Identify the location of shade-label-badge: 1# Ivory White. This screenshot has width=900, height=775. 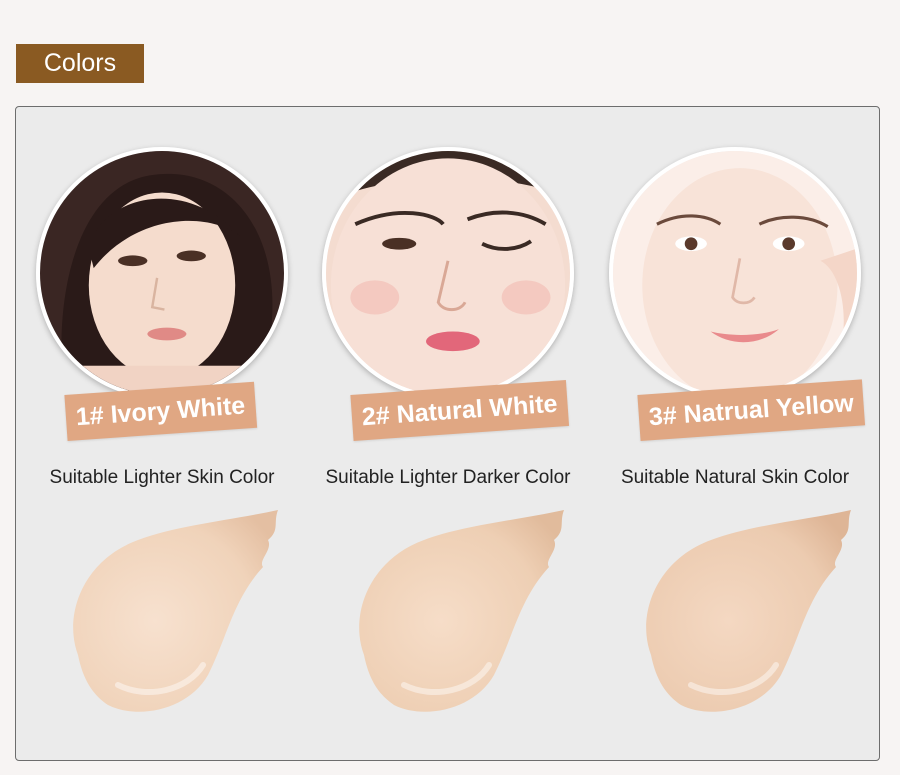
(160, 411).